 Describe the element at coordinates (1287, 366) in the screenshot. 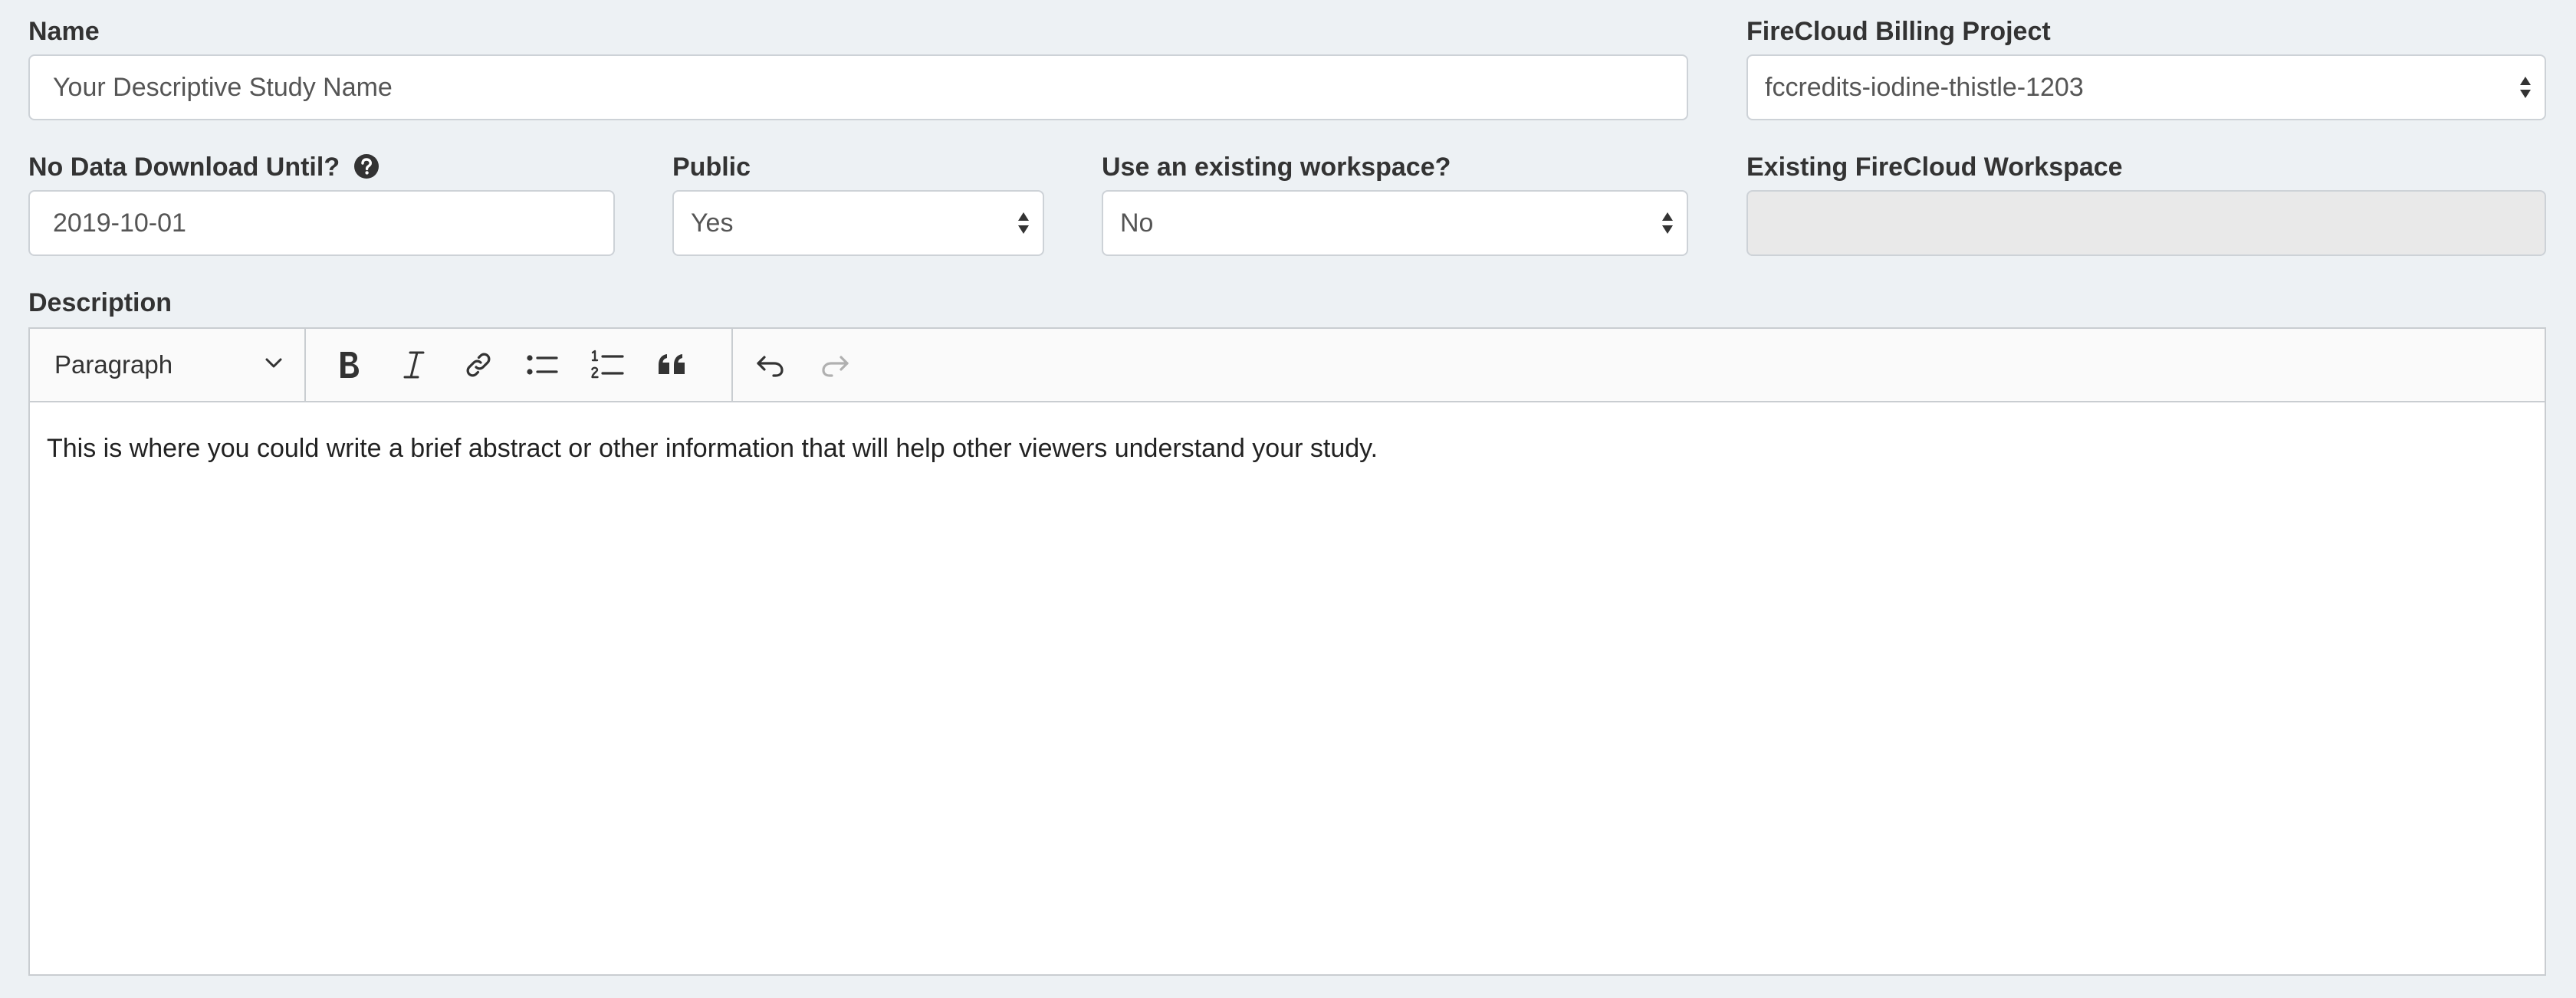

I see `editor-toolbar: Paragraph` at that location.